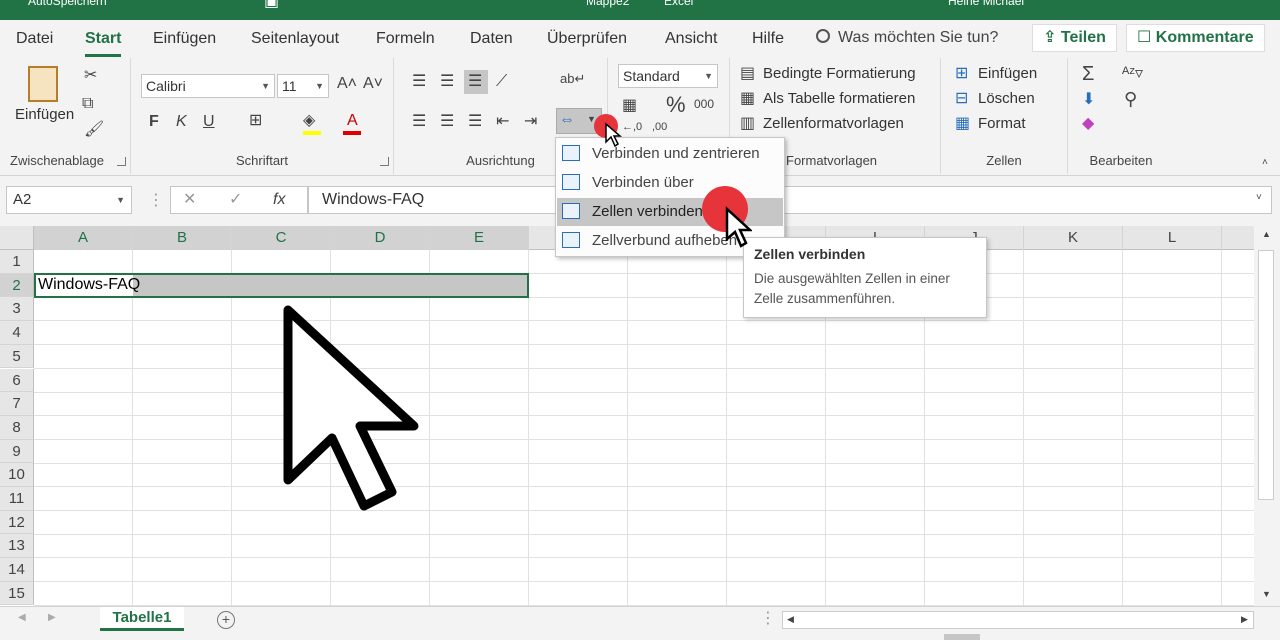 This screenshot has height=640, width=1280. Describe the element at coordinates (87, 104) in the screenshot. I see `copy-icon: ⧉` at that location.